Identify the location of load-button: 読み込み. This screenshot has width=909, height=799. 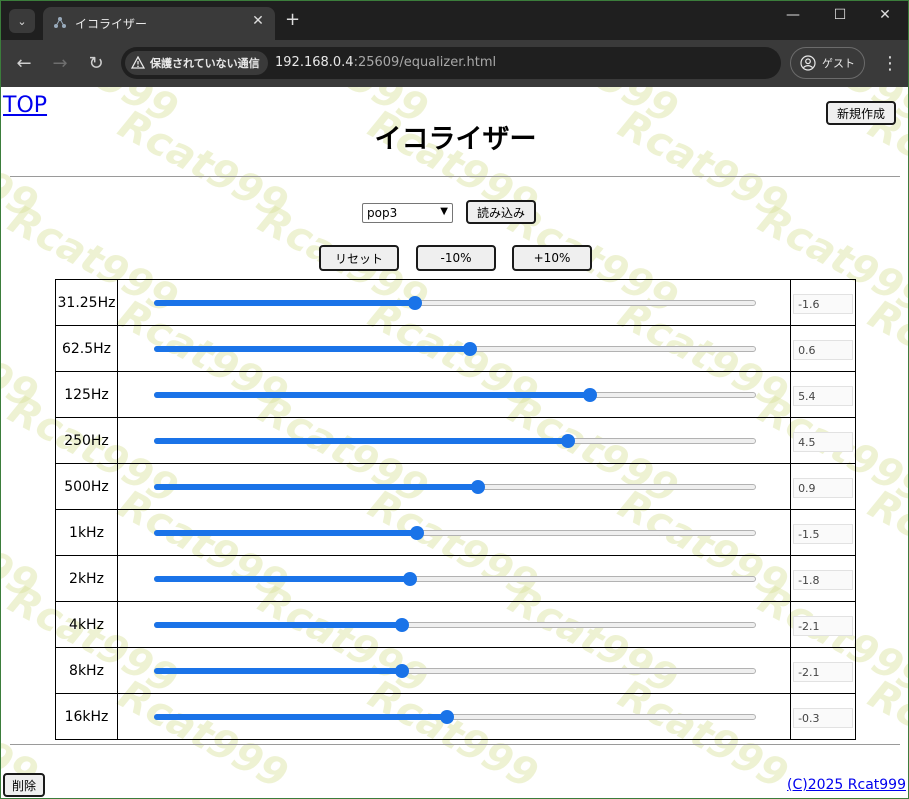
(501, 212).